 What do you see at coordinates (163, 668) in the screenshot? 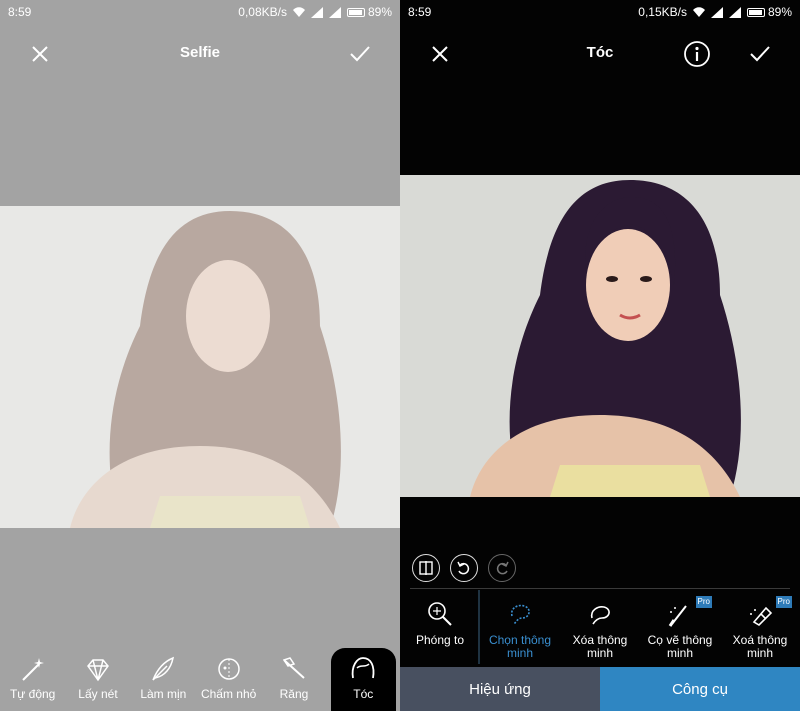
I see `feather-icon` at bounding box center [163, 668].